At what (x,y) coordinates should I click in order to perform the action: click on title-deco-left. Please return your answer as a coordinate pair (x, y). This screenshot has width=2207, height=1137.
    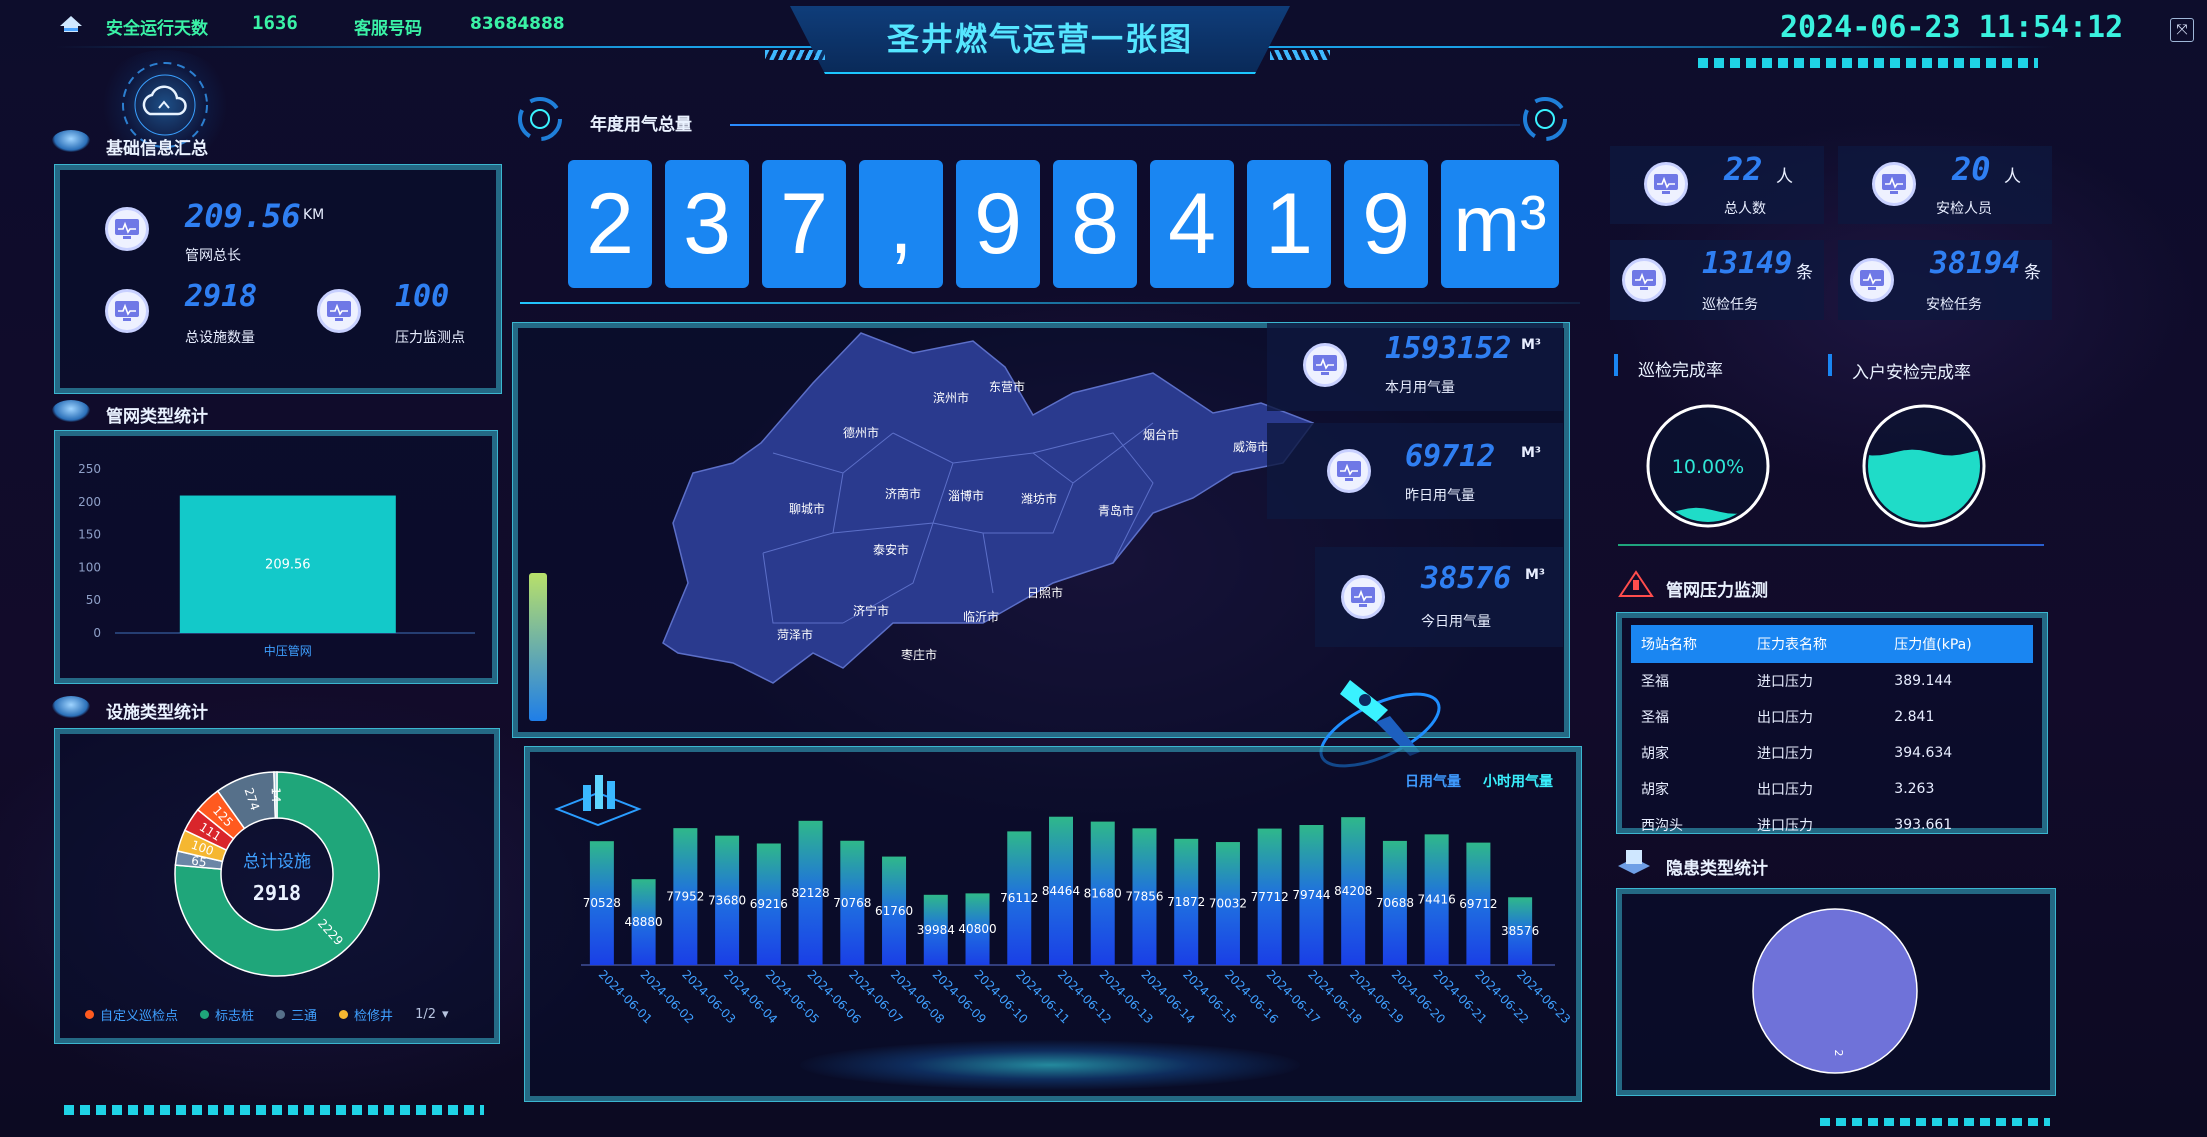
    Looking at the image, I should click on (795, 55).